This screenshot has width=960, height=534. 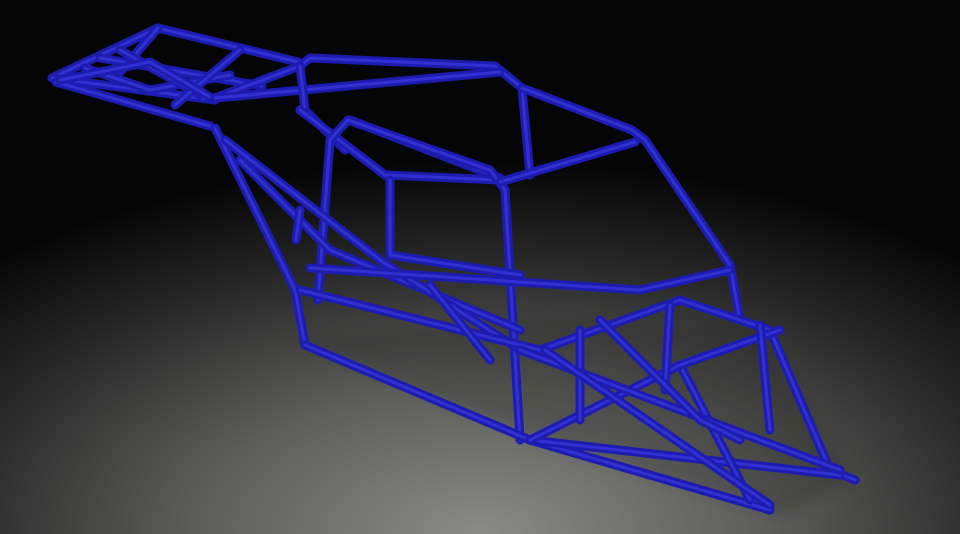 What do you see at coordinates (567, 162) in the screenshot?
I see `frame-tube-highlight` at bounding box center [567, 162].